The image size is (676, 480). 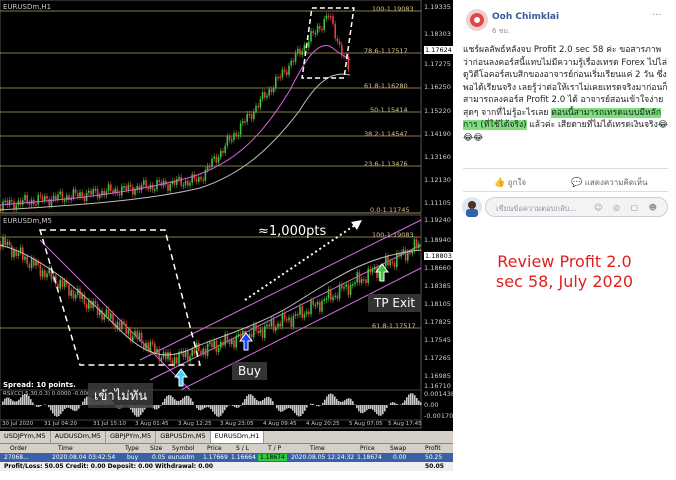 I want to click on commenter-avatar, so click(x=472, y=207).